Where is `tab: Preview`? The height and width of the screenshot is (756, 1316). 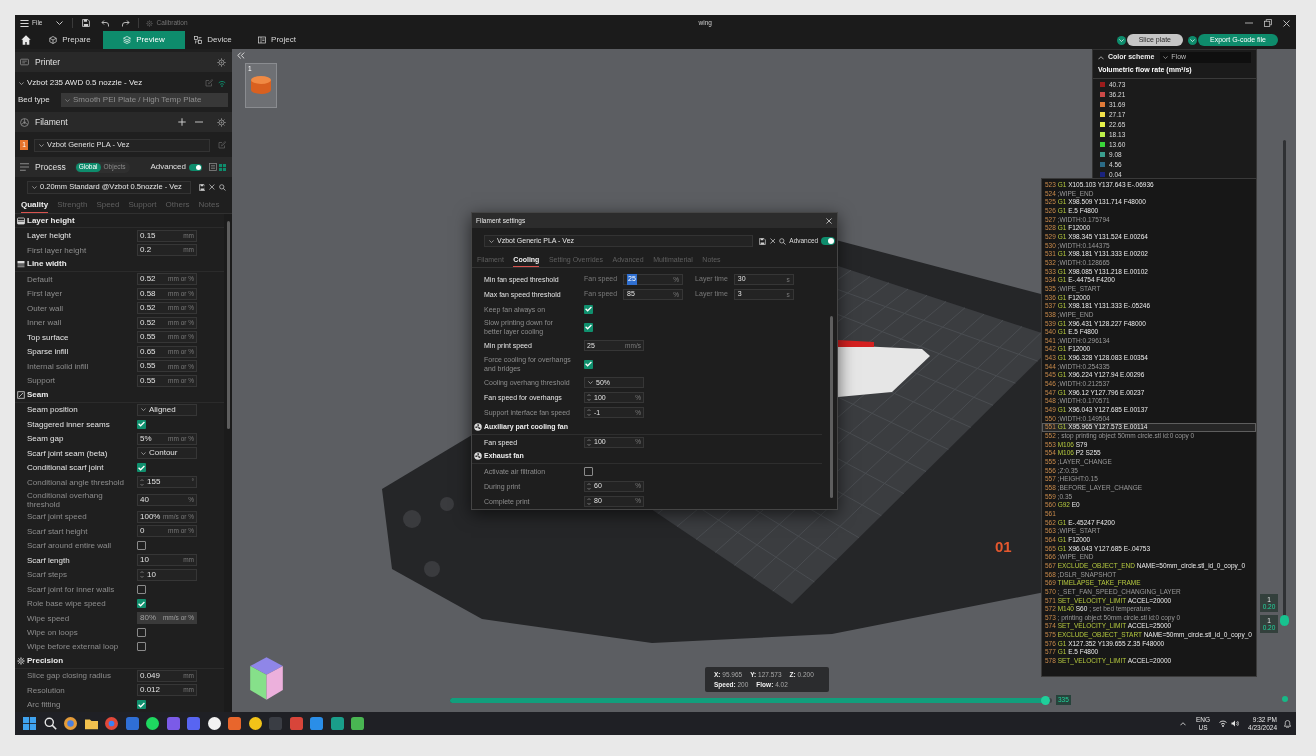 tab: Preview is located at coordinates (144, 40).